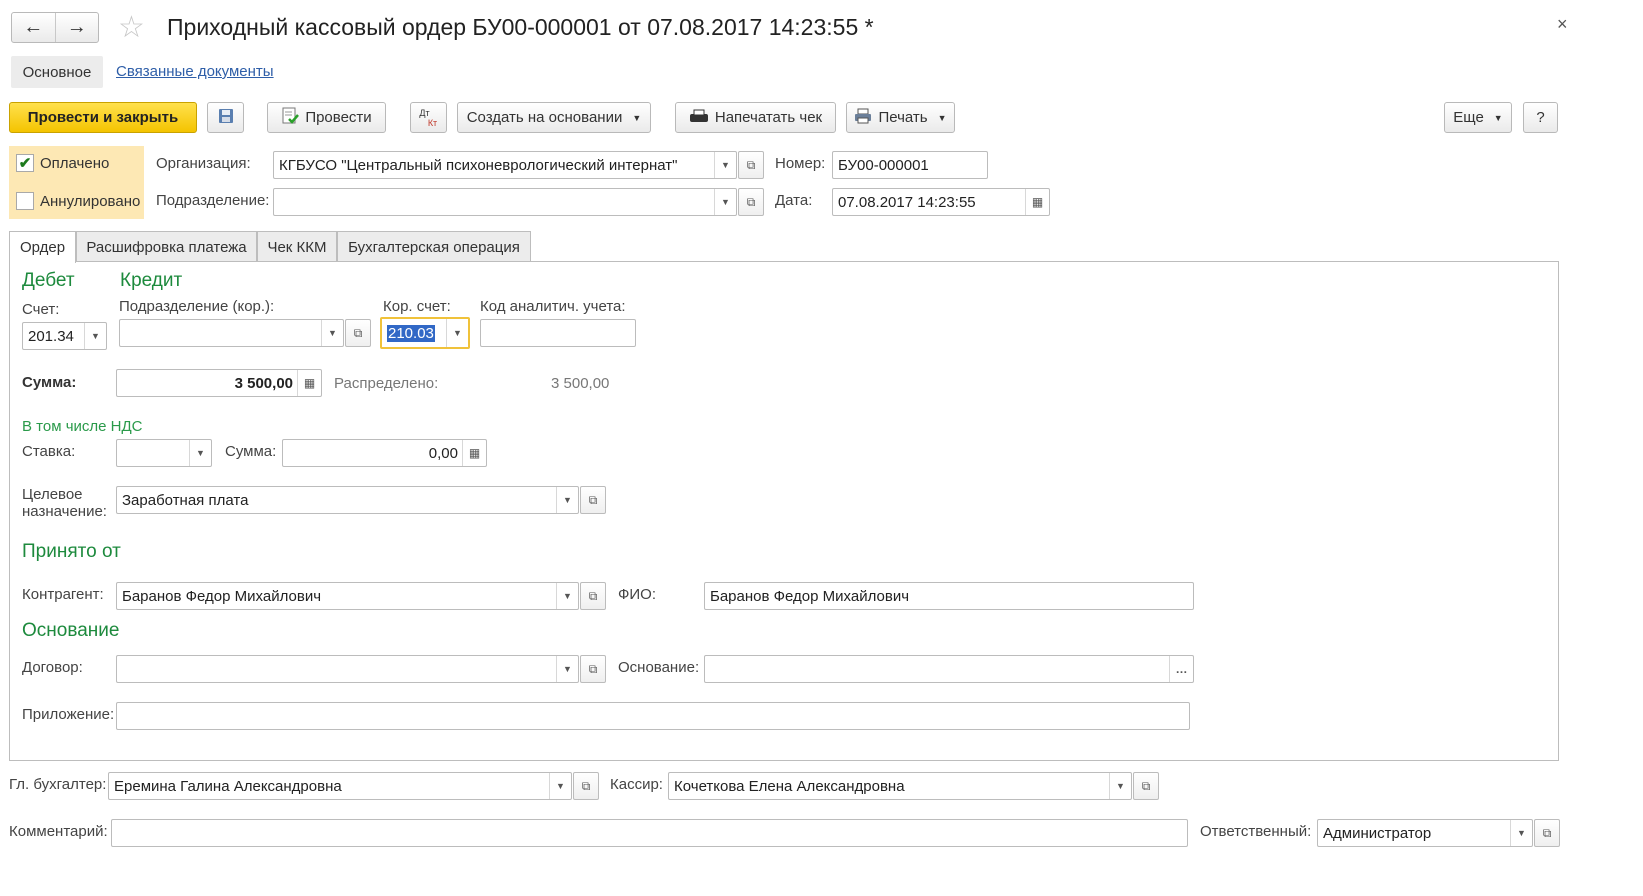  What do you see at coordinates (505, 202) in the screenshot?
I see `dept-field: ▼` at bounding box center [505, 202].